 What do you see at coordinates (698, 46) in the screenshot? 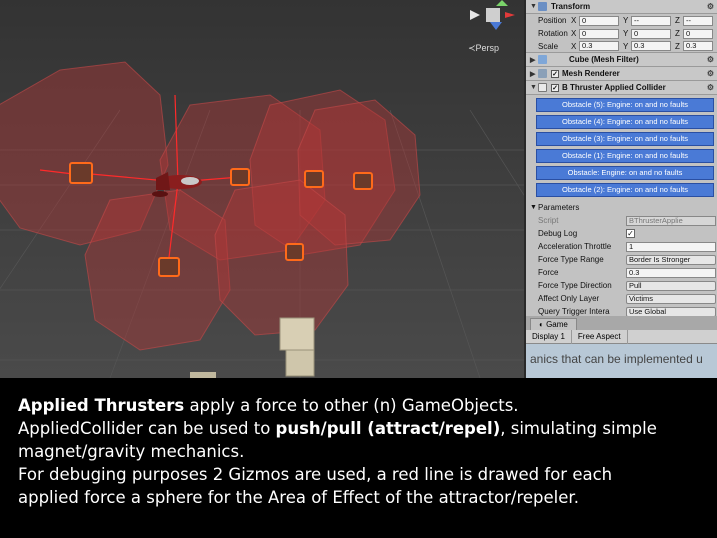
I see `scale-z-field: 0.3` at bounding box center [698, 46].